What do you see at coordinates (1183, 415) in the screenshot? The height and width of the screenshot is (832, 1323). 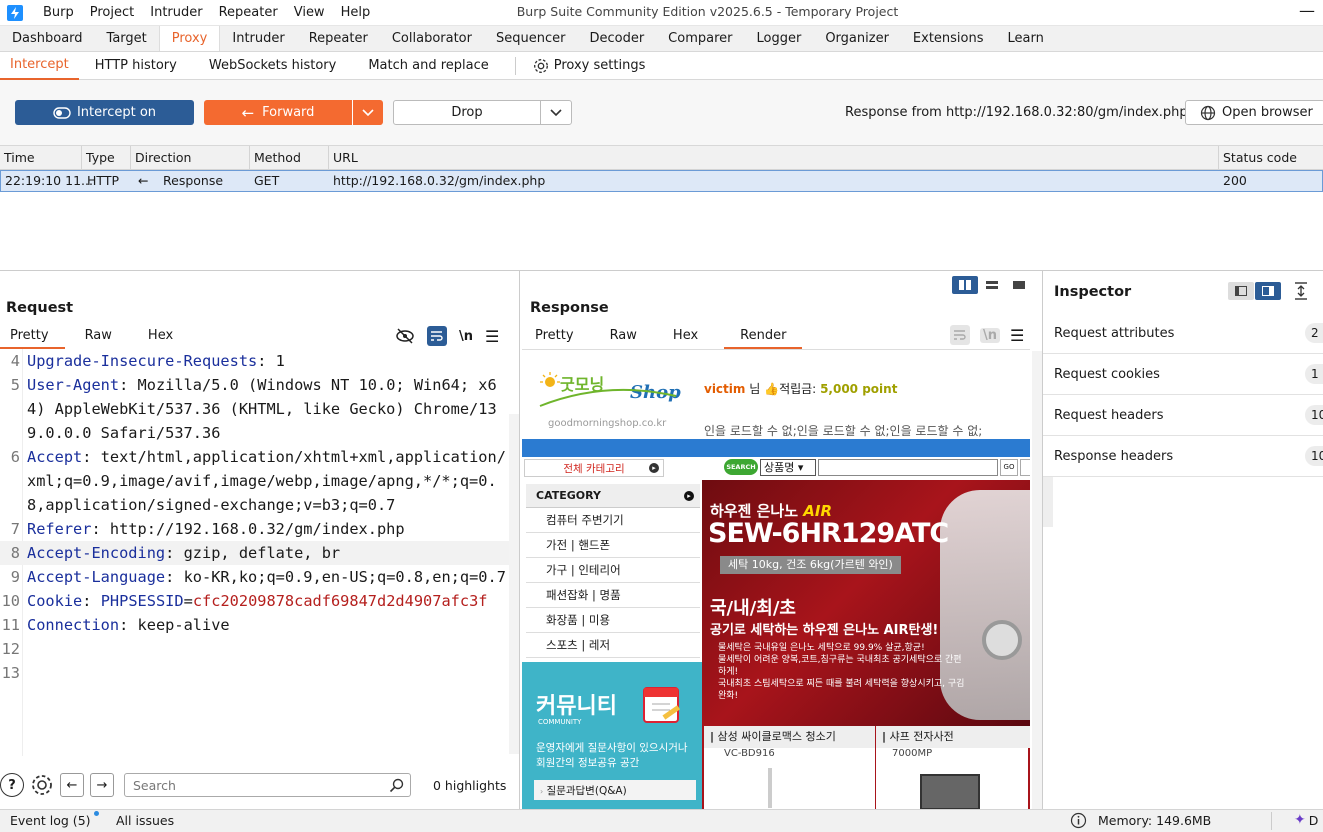 I see `inspector-request-headers: Request headers 10` at bounding box center [1183, 415].